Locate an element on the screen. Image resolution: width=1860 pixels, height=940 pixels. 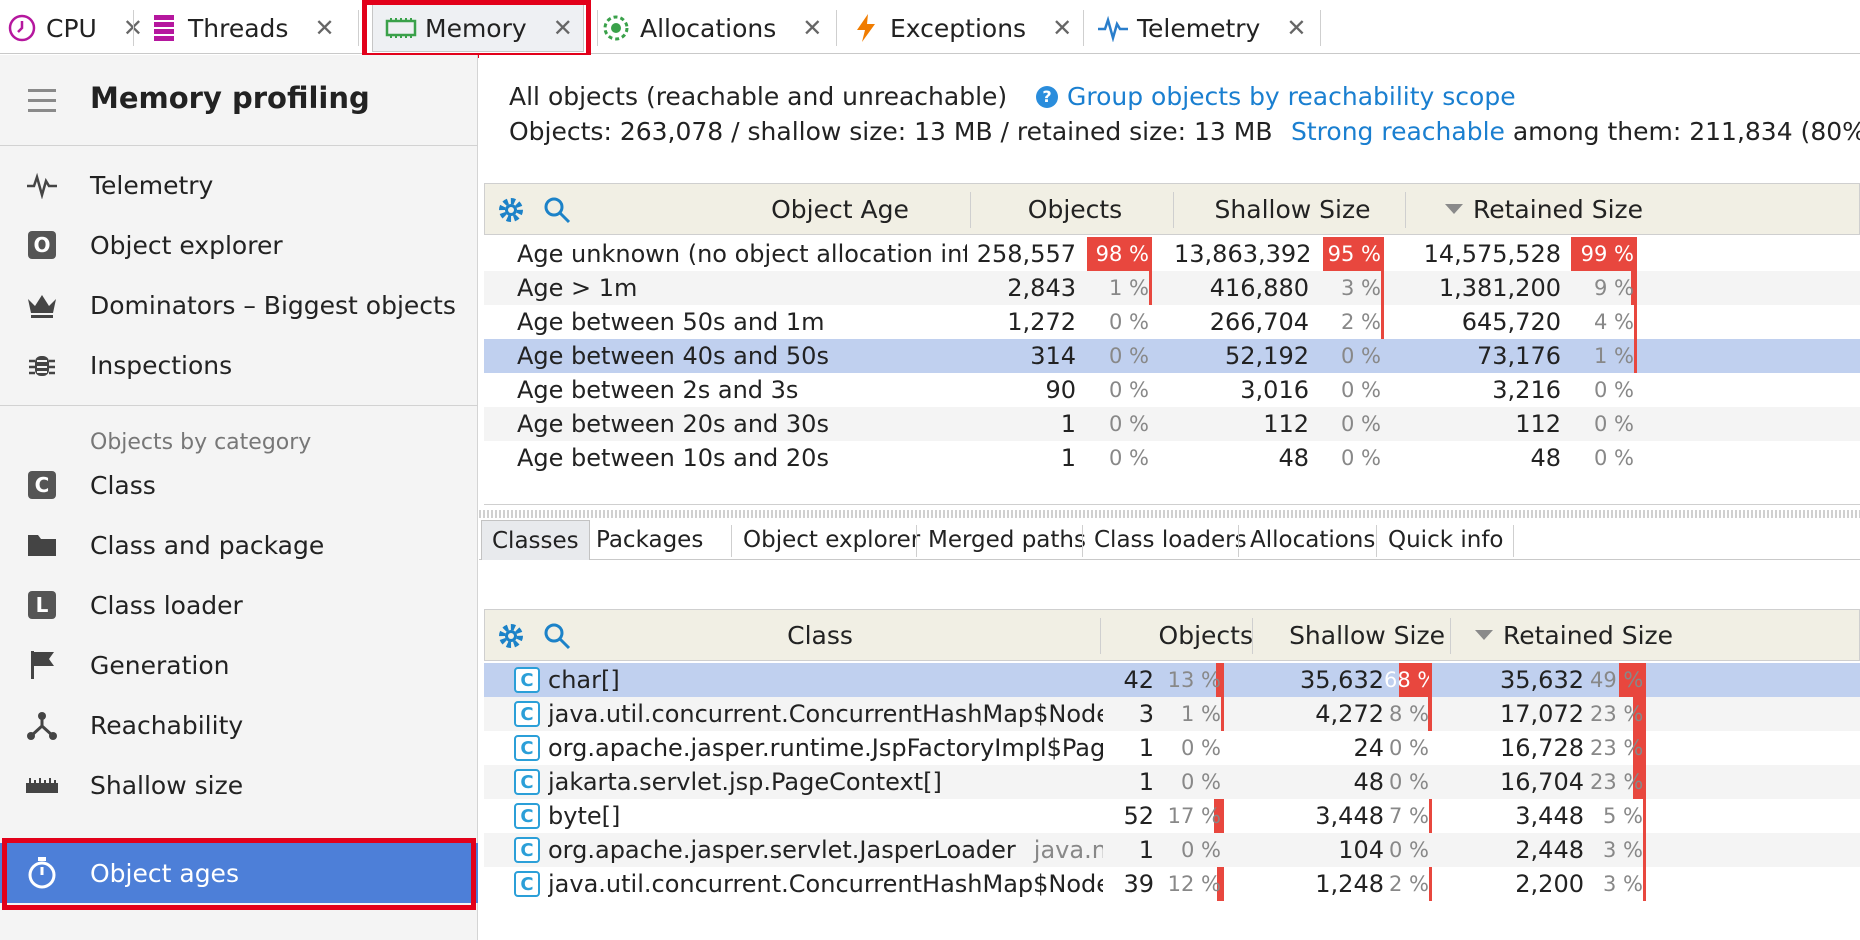
sidebar-item-generation: Generation is located at coordinates (239, 665).